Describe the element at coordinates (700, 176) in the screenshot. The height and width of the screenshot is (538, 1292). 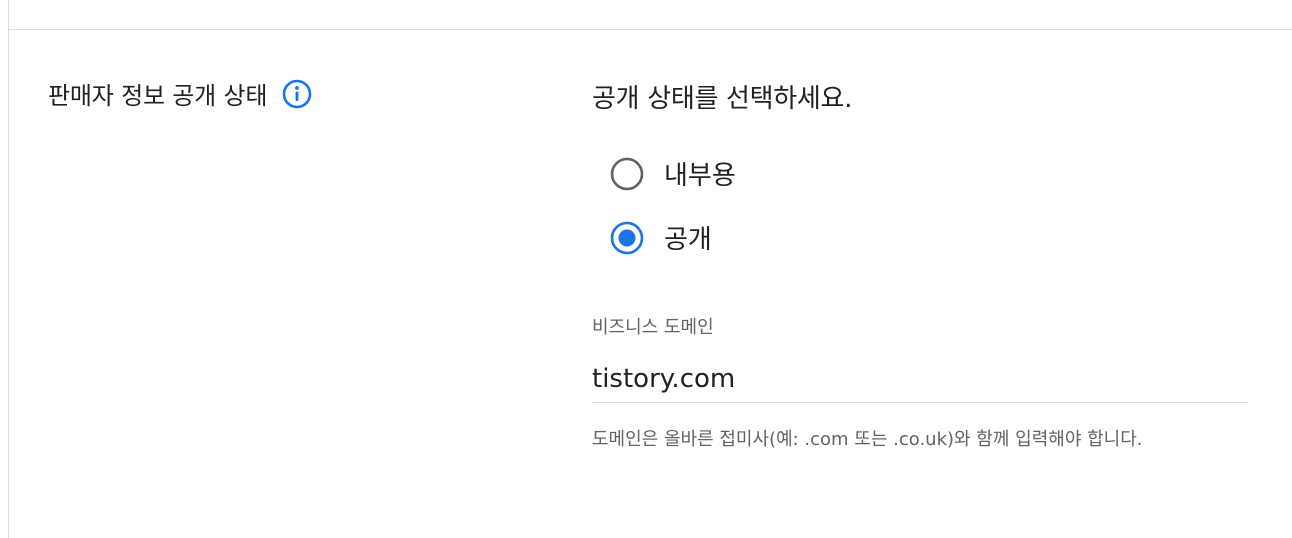
I see `radio-label-internal: 내부용` at that location.